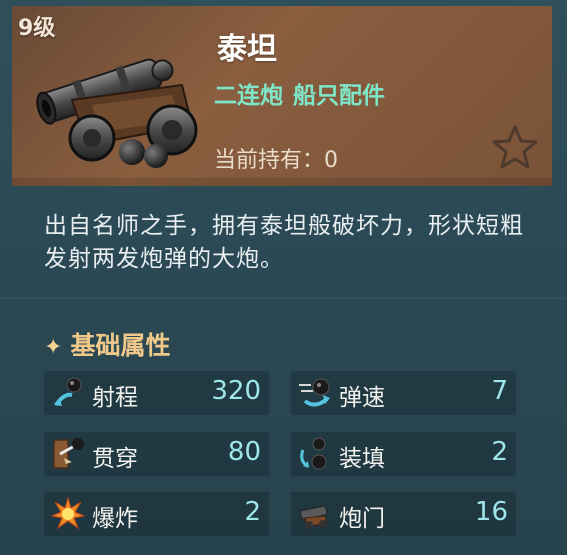  I want to click on sparkle-icon: ✦, so click(53, 347).